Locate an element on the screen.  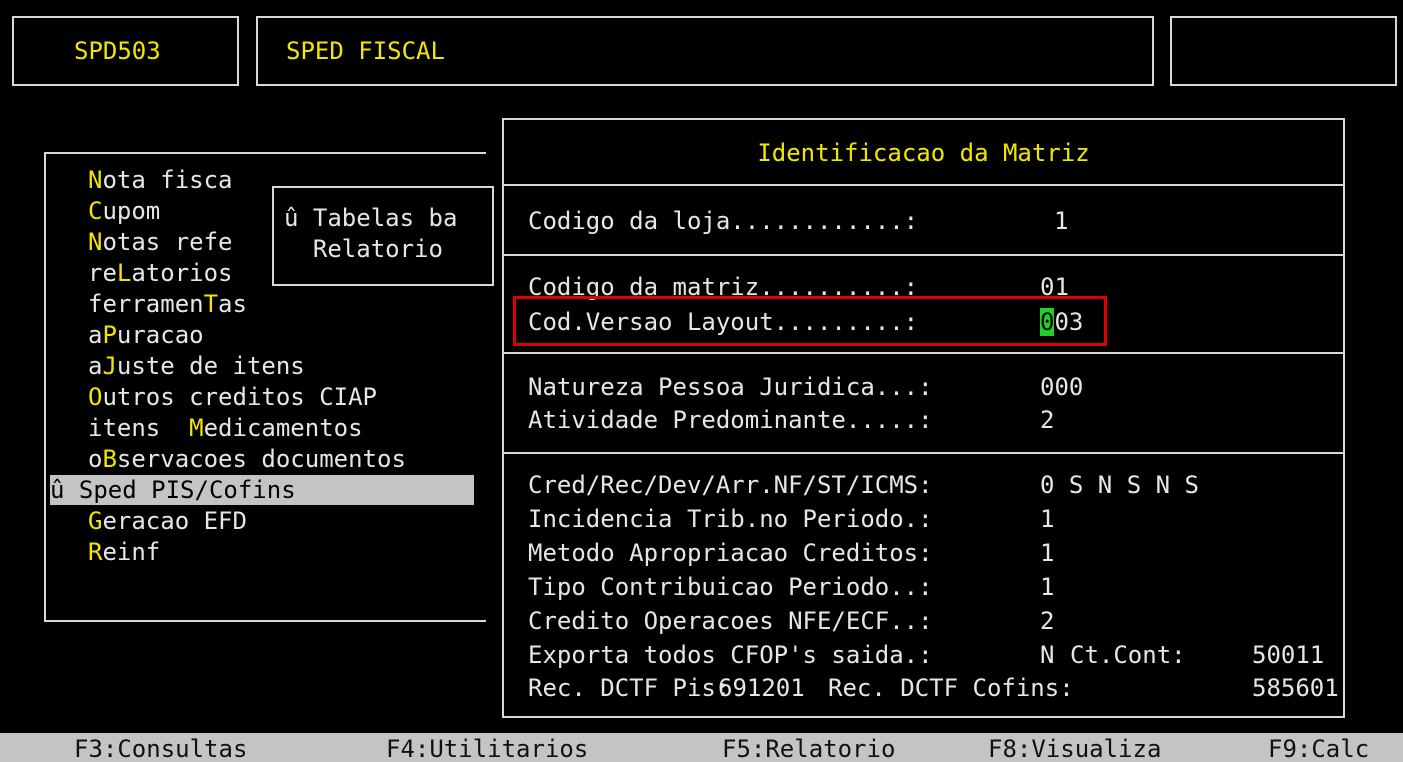
main-menu-item: oBservacoes documentos is located at coordinates (247, 459).